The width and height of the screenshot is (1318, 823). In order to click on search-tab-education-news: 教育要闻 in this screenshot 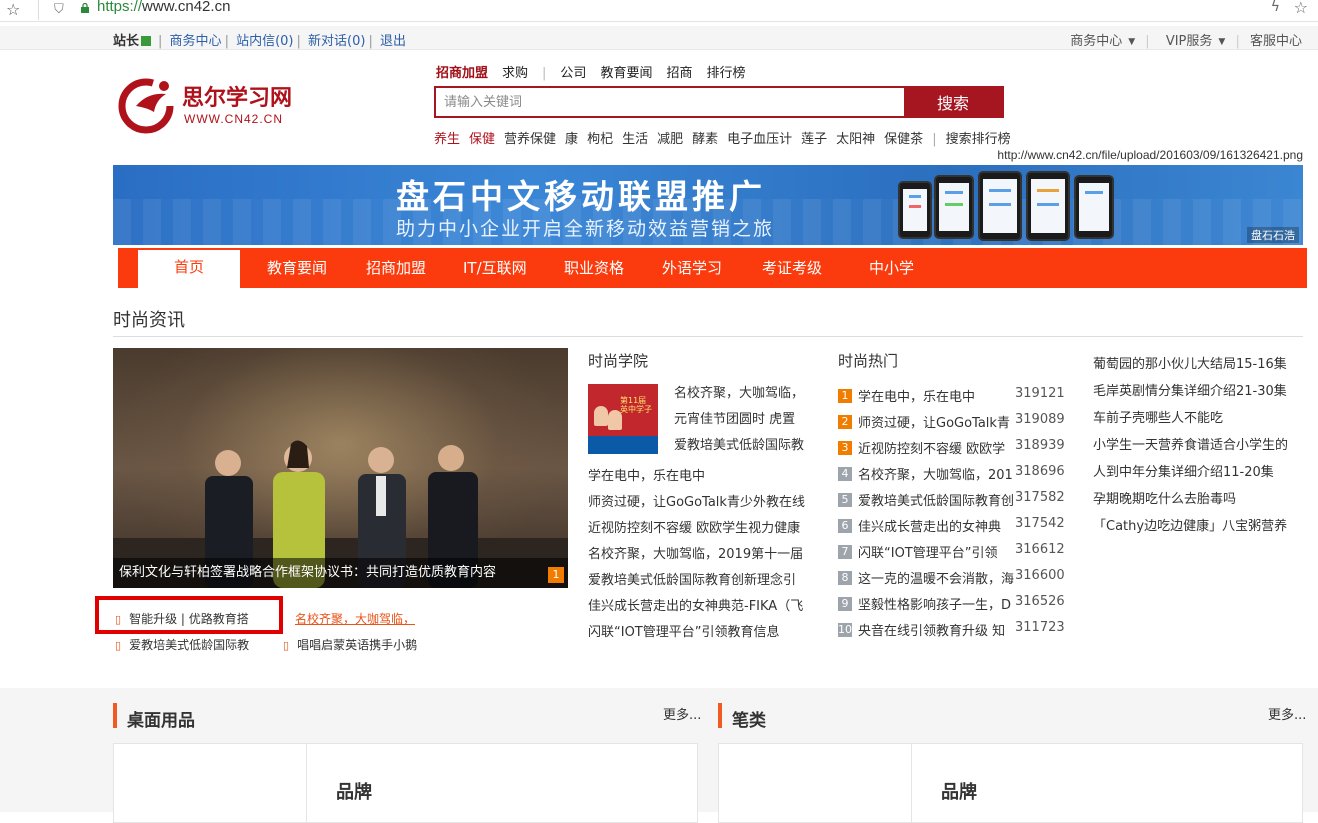, I will do `click(626, 71)`.